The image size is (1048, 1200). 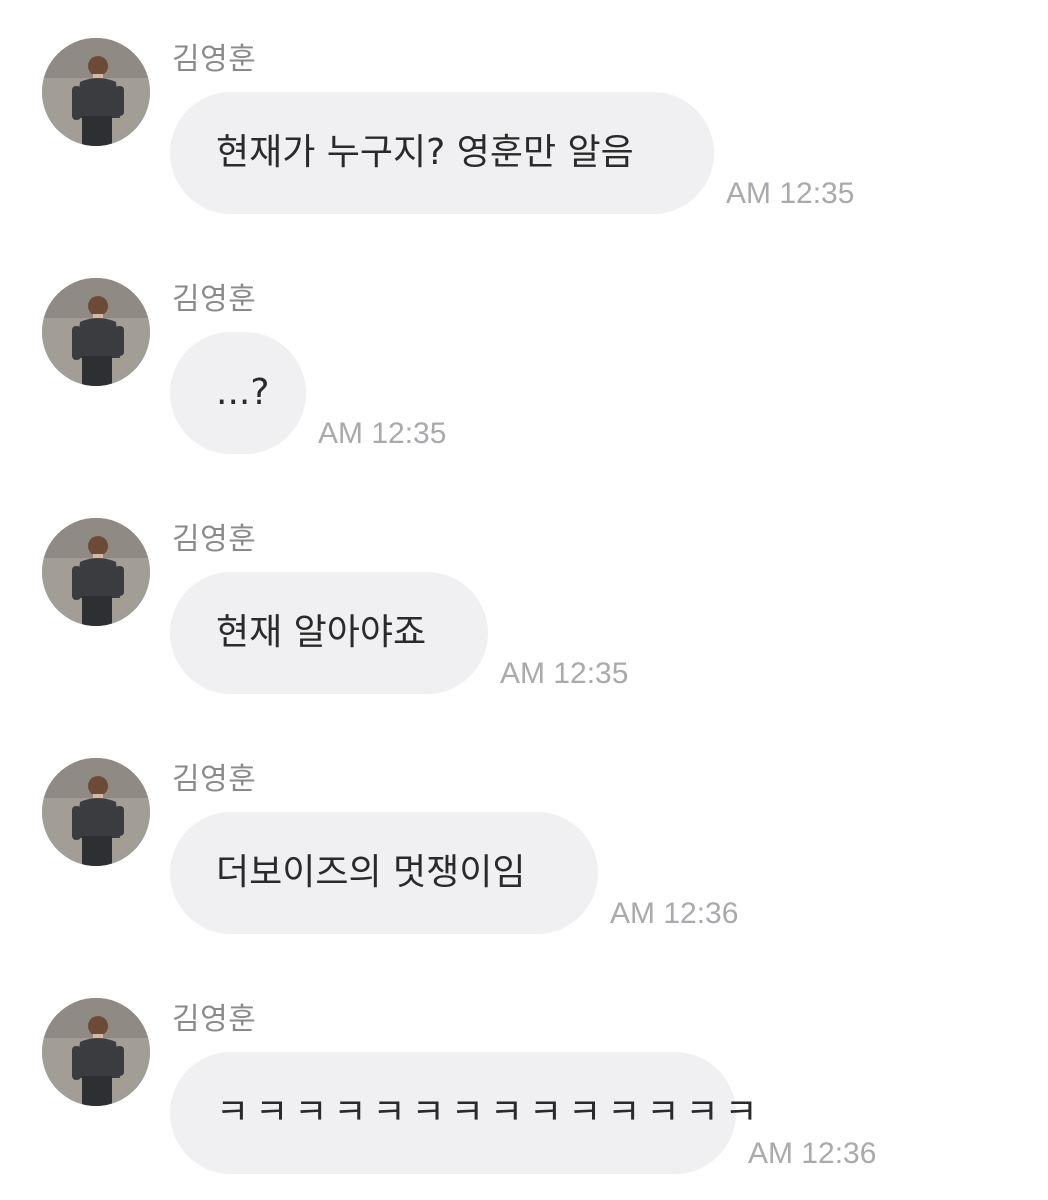 What do you see at coordinates (371, 872) in the screenshot?
I see `message-text: 더보이즈의 멋쟁이임` at bounding box center [371, 872].